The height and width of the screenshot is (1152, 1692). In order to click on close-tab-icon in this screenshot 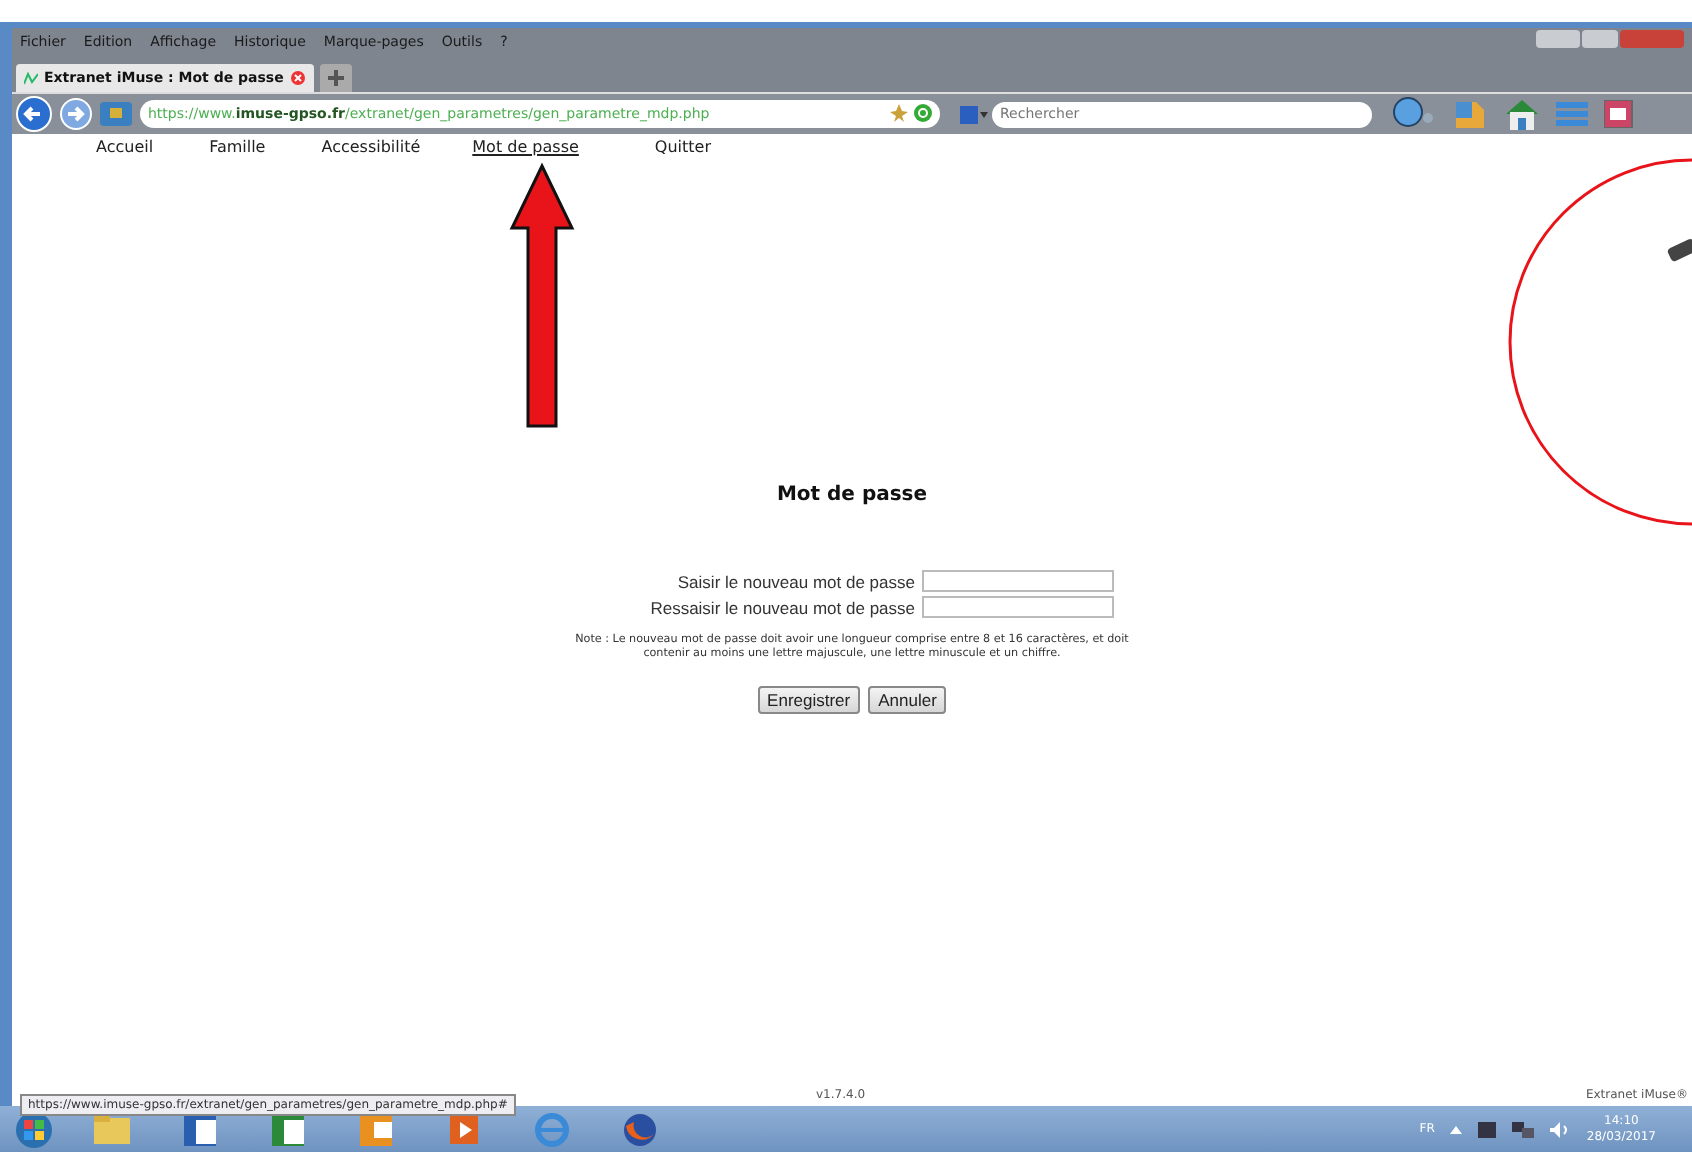, I will do `click(297, 78)`.